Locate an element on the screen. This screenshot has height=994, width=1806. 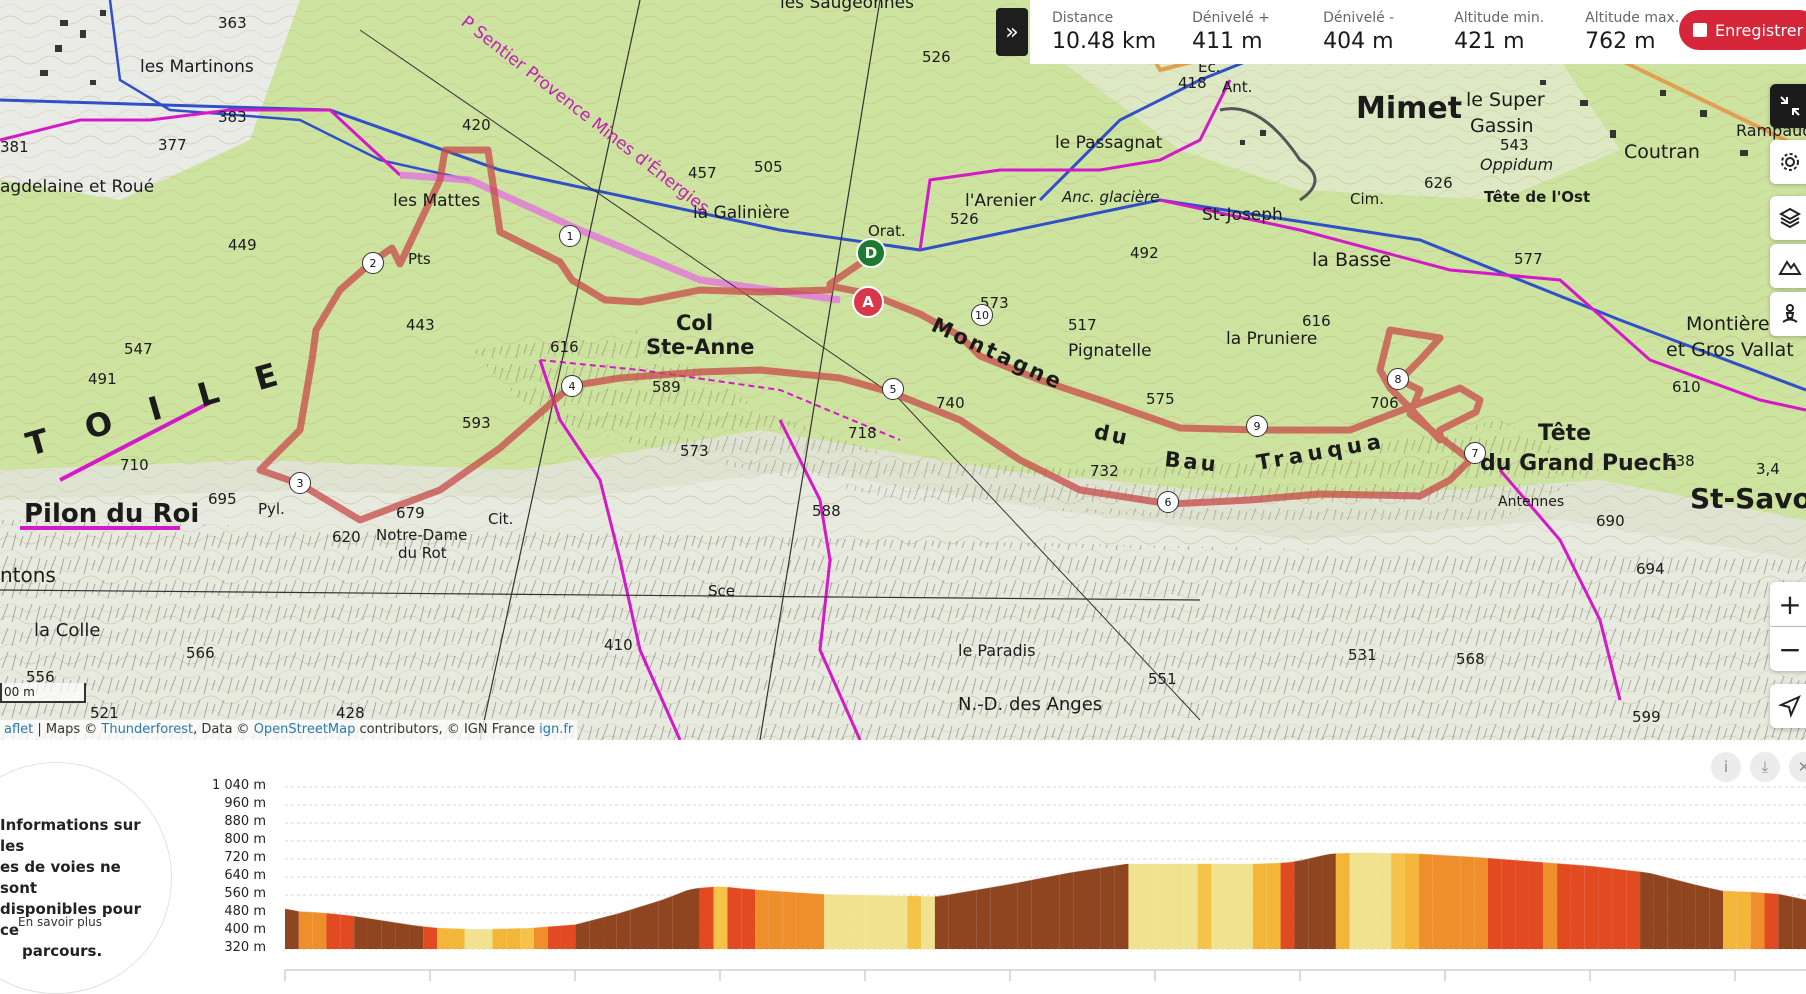
place-label: Notre-Dame is located at coordinates (421, 535).